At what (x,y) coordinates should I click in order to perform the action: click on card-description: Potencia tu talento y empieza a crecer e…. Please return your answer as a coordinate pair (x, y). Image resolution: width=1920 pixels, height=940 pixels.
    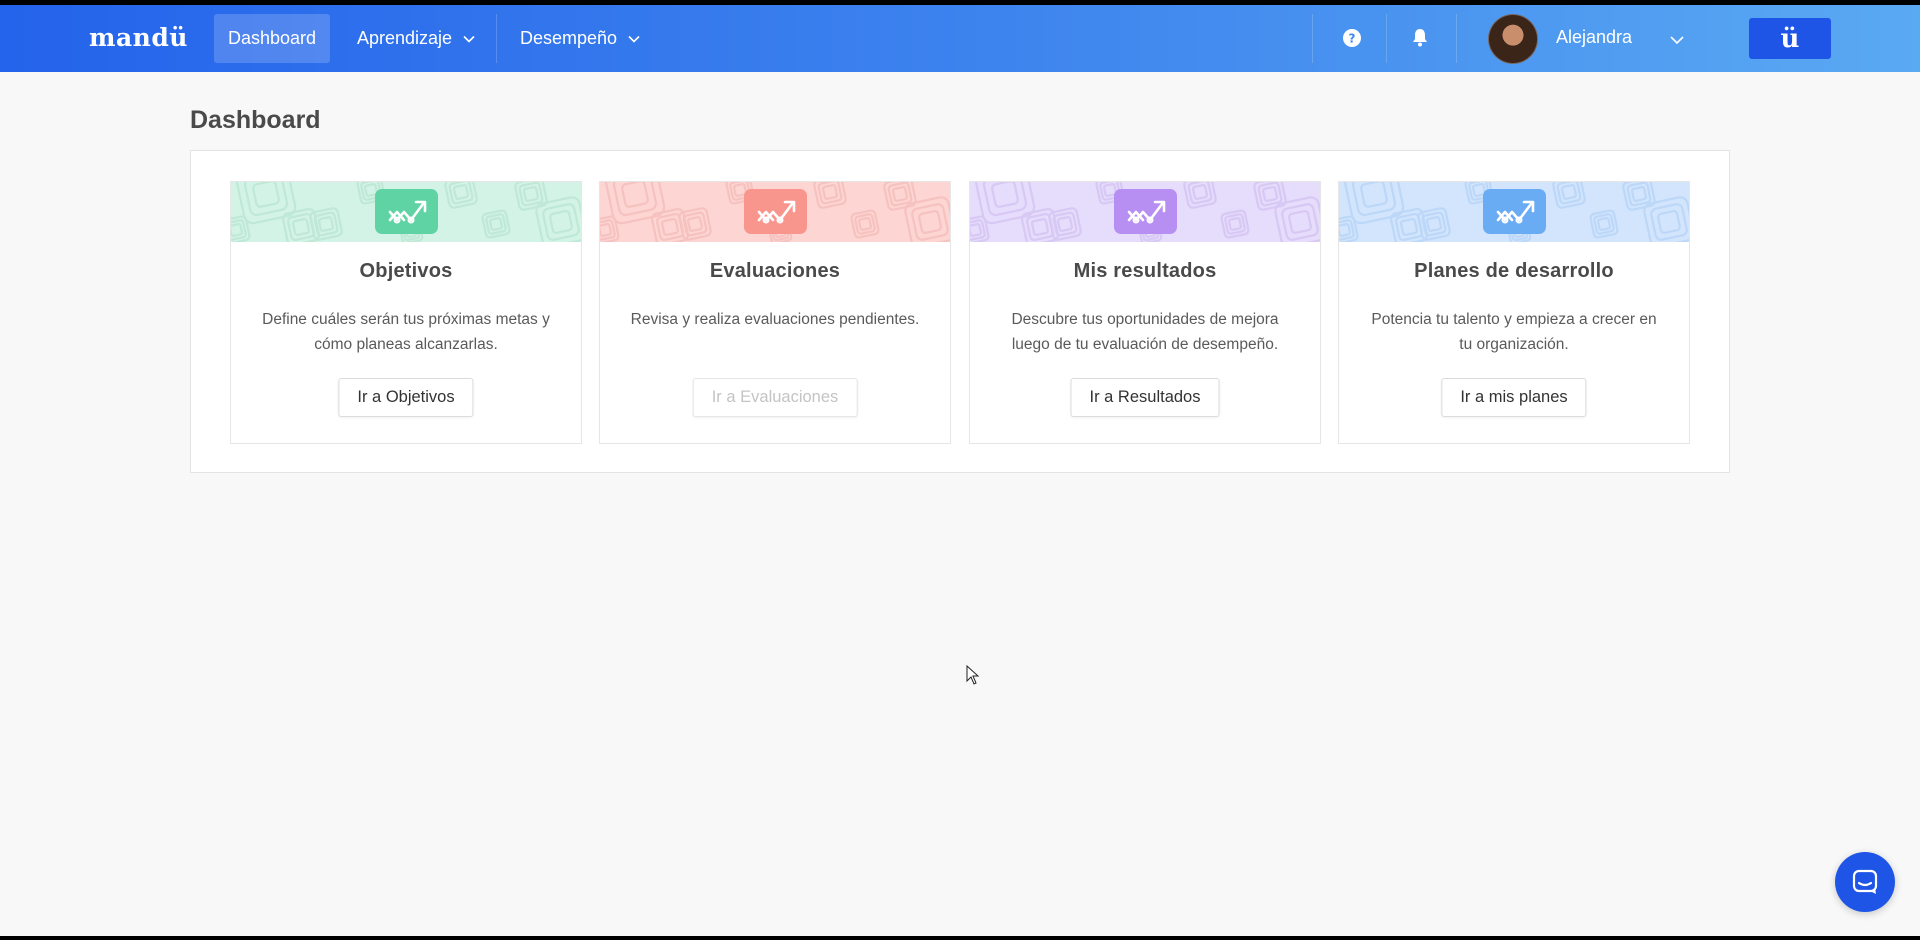
    Looking at the image, I should click on (1514, 332).